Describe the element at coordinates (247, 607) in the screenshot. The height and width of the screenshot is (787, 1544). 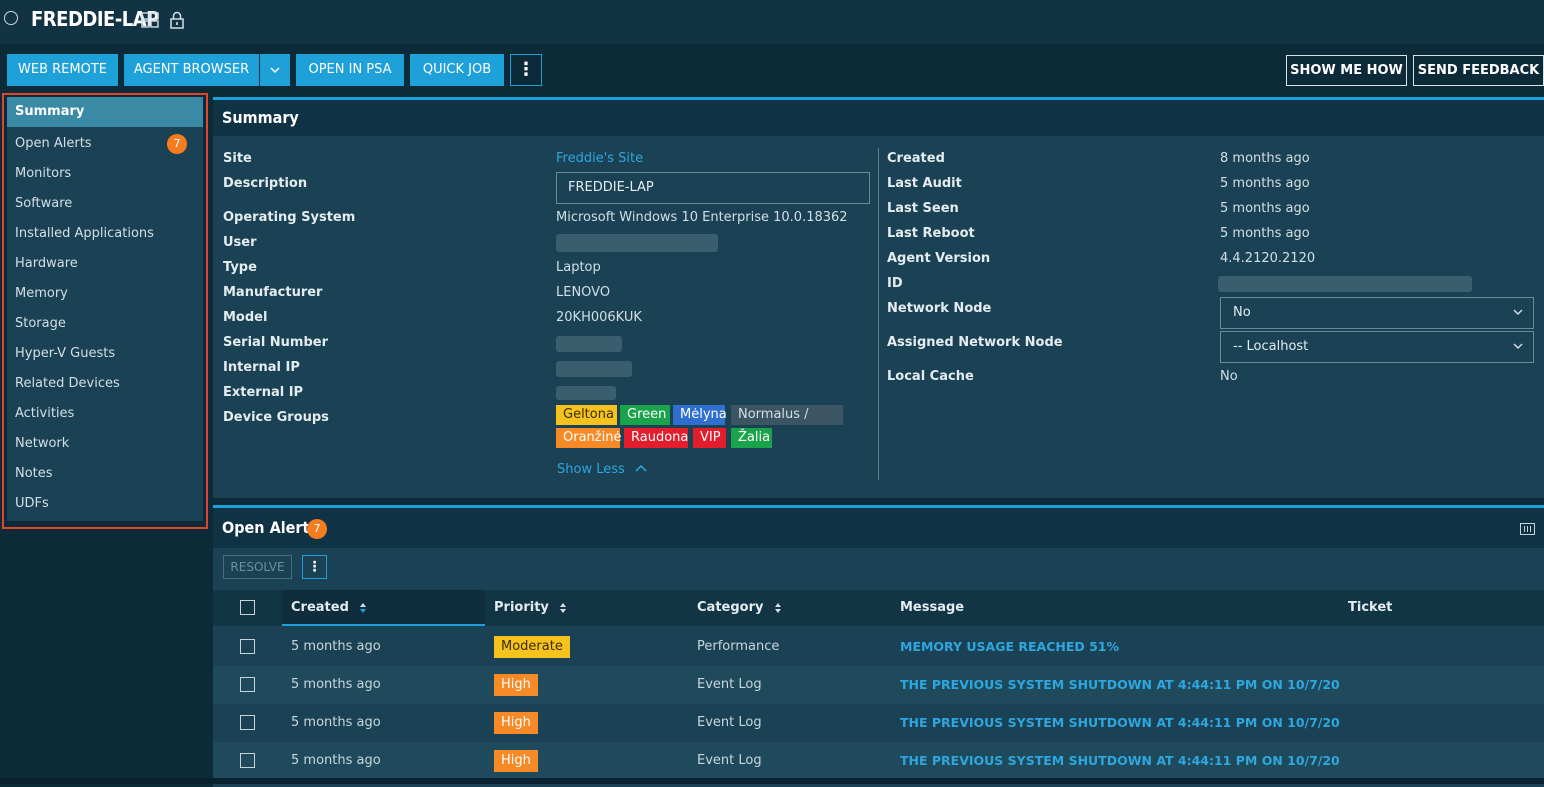
I see `select-all-checkbox` at that location.